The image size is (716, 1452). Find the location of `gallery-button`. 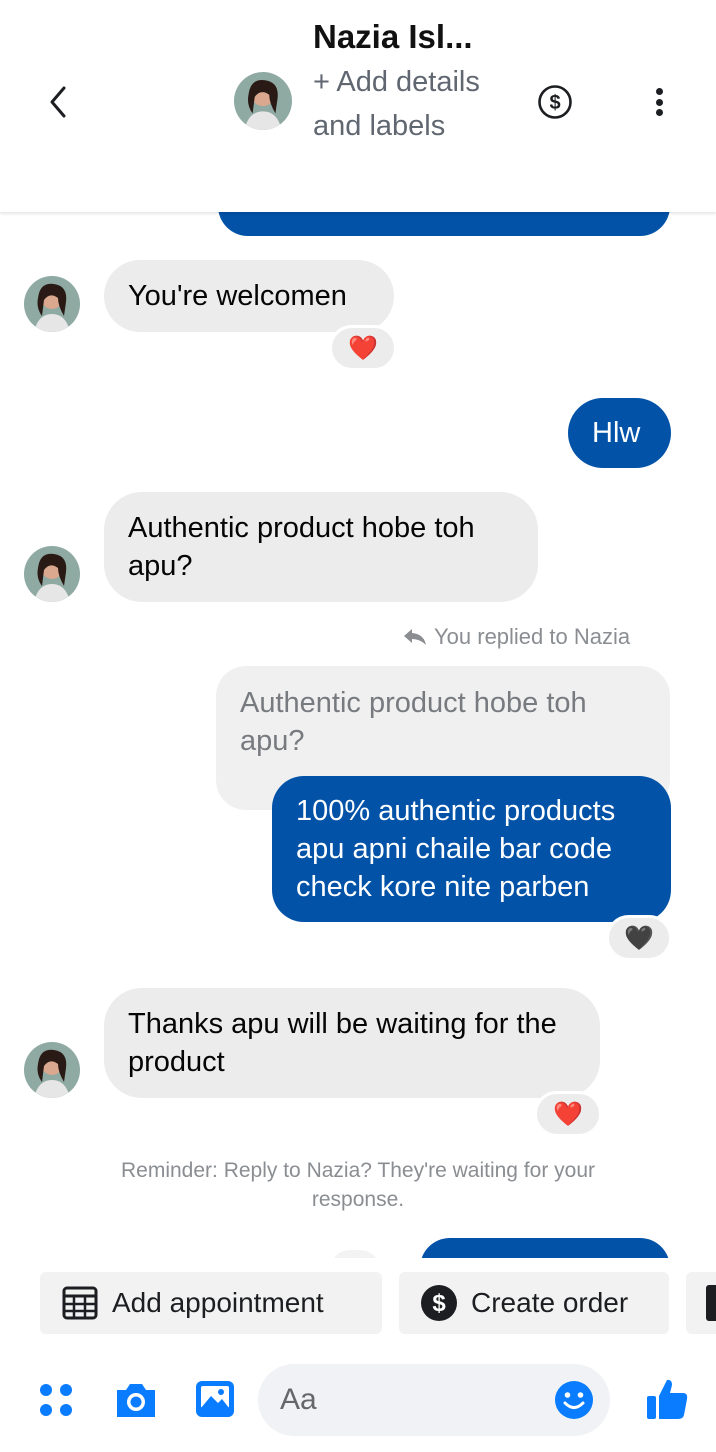

gallery-button is located at coordinates (215, 1399).